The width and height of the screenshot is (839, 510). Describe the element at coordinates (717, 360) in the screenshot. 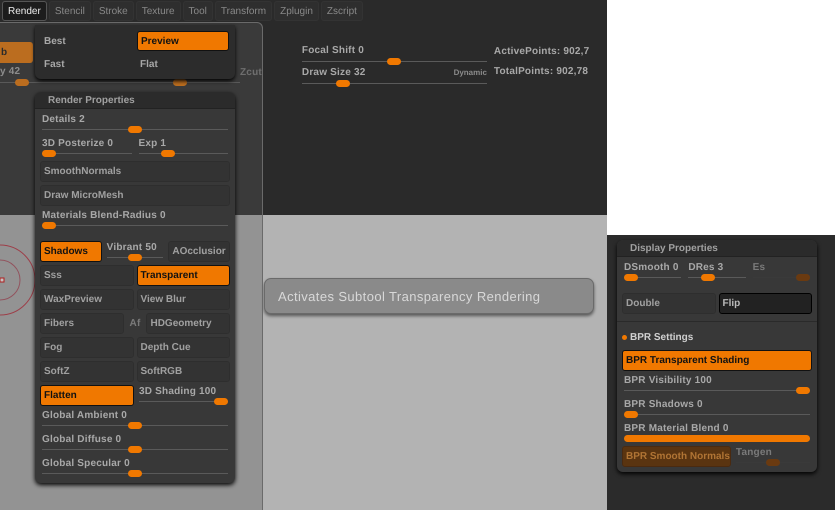

I see `toggle-button: BPR Transparent Shading` at that location.